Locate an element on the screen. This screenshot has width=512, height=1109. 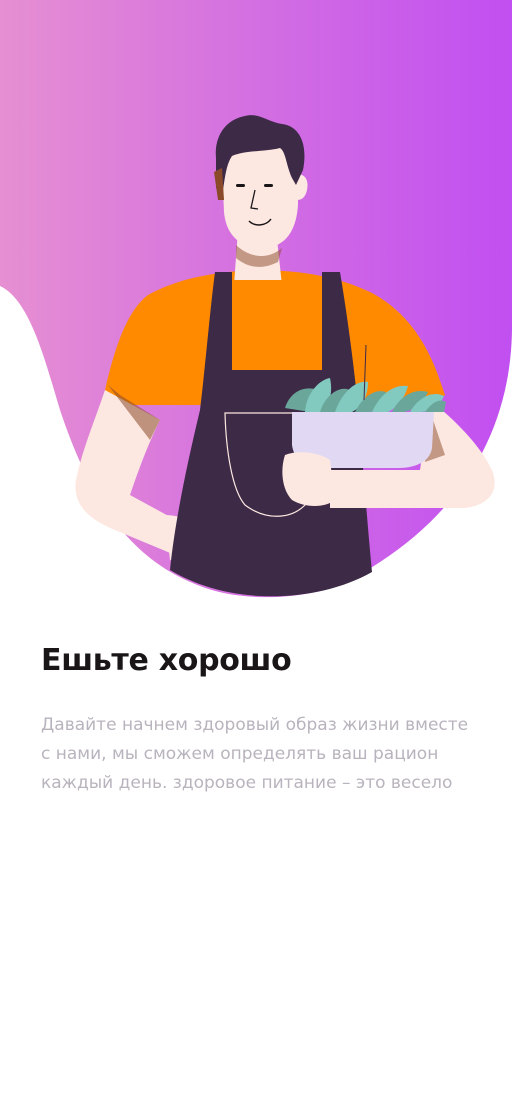
page-title: Ешьте хорошо is located at coordinates (166, 660).